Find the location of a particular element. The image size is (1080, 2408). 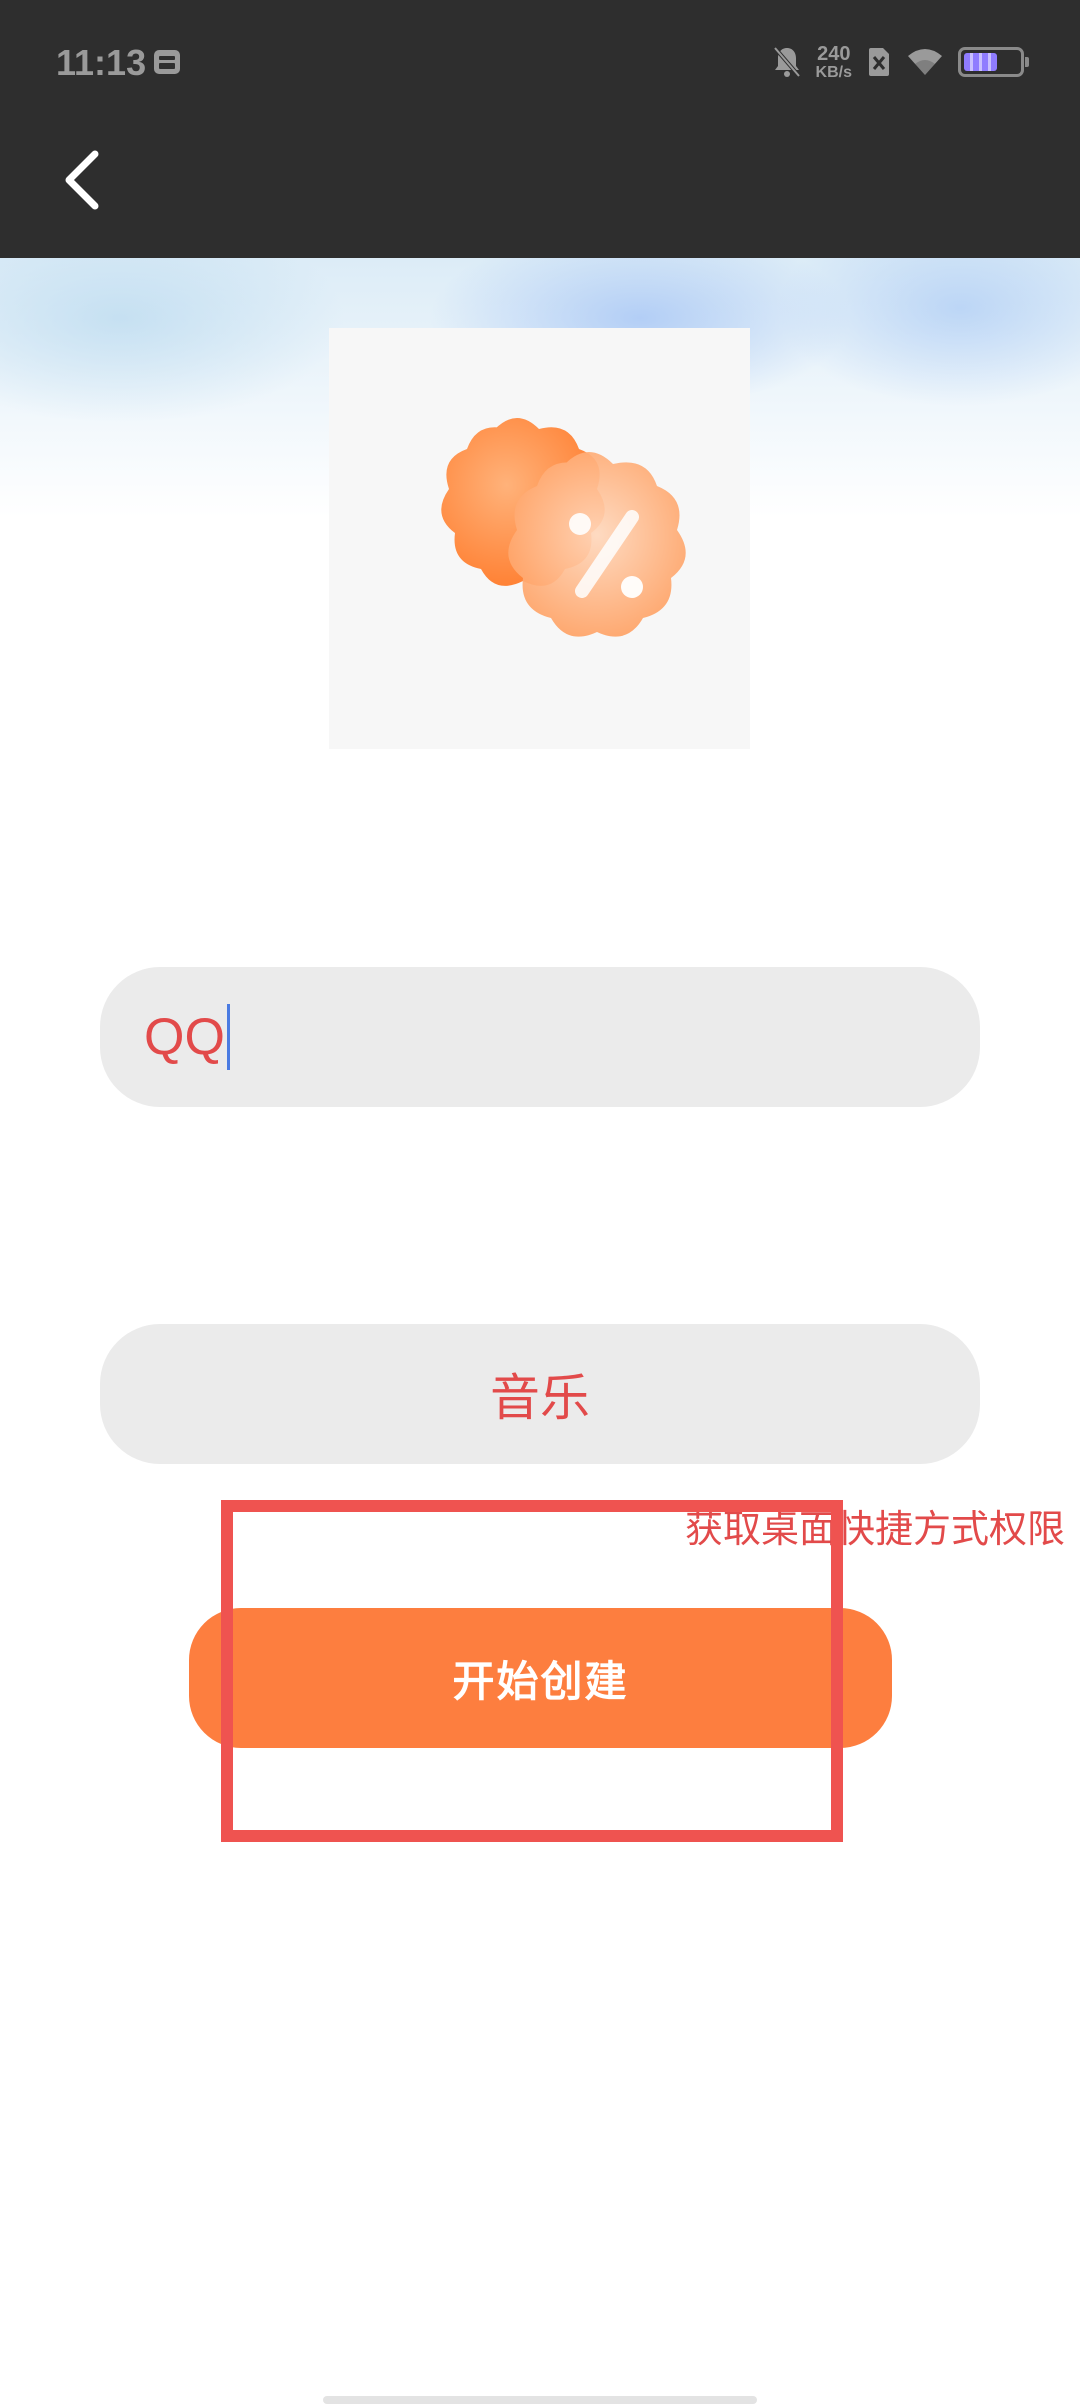

chevron-left-icon is located at coordinates (82, 180).